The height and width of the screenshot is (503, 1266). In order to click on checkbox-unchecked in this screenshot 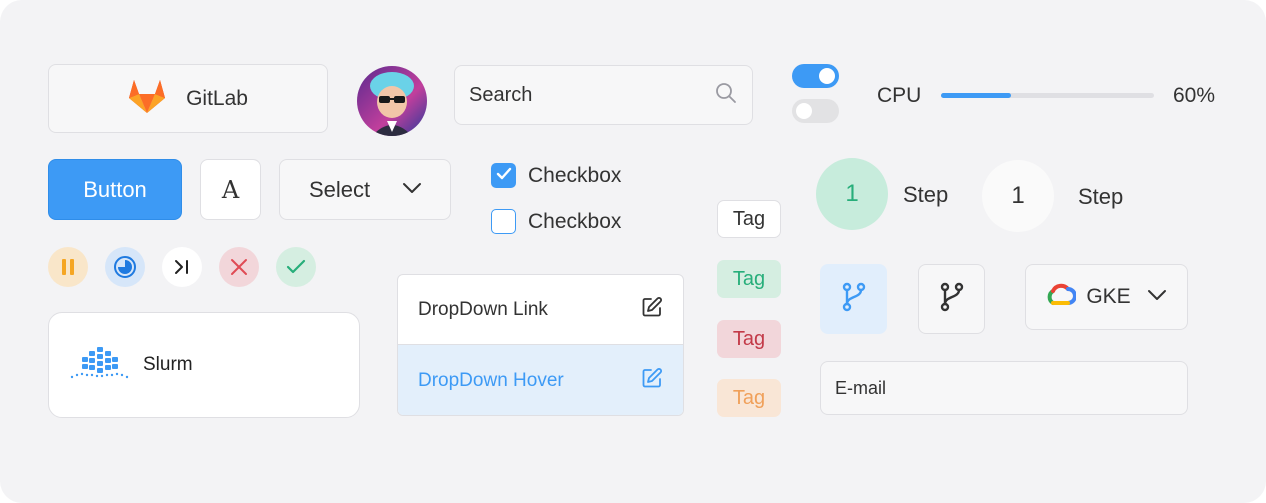, I will do `click(503, 221)`.